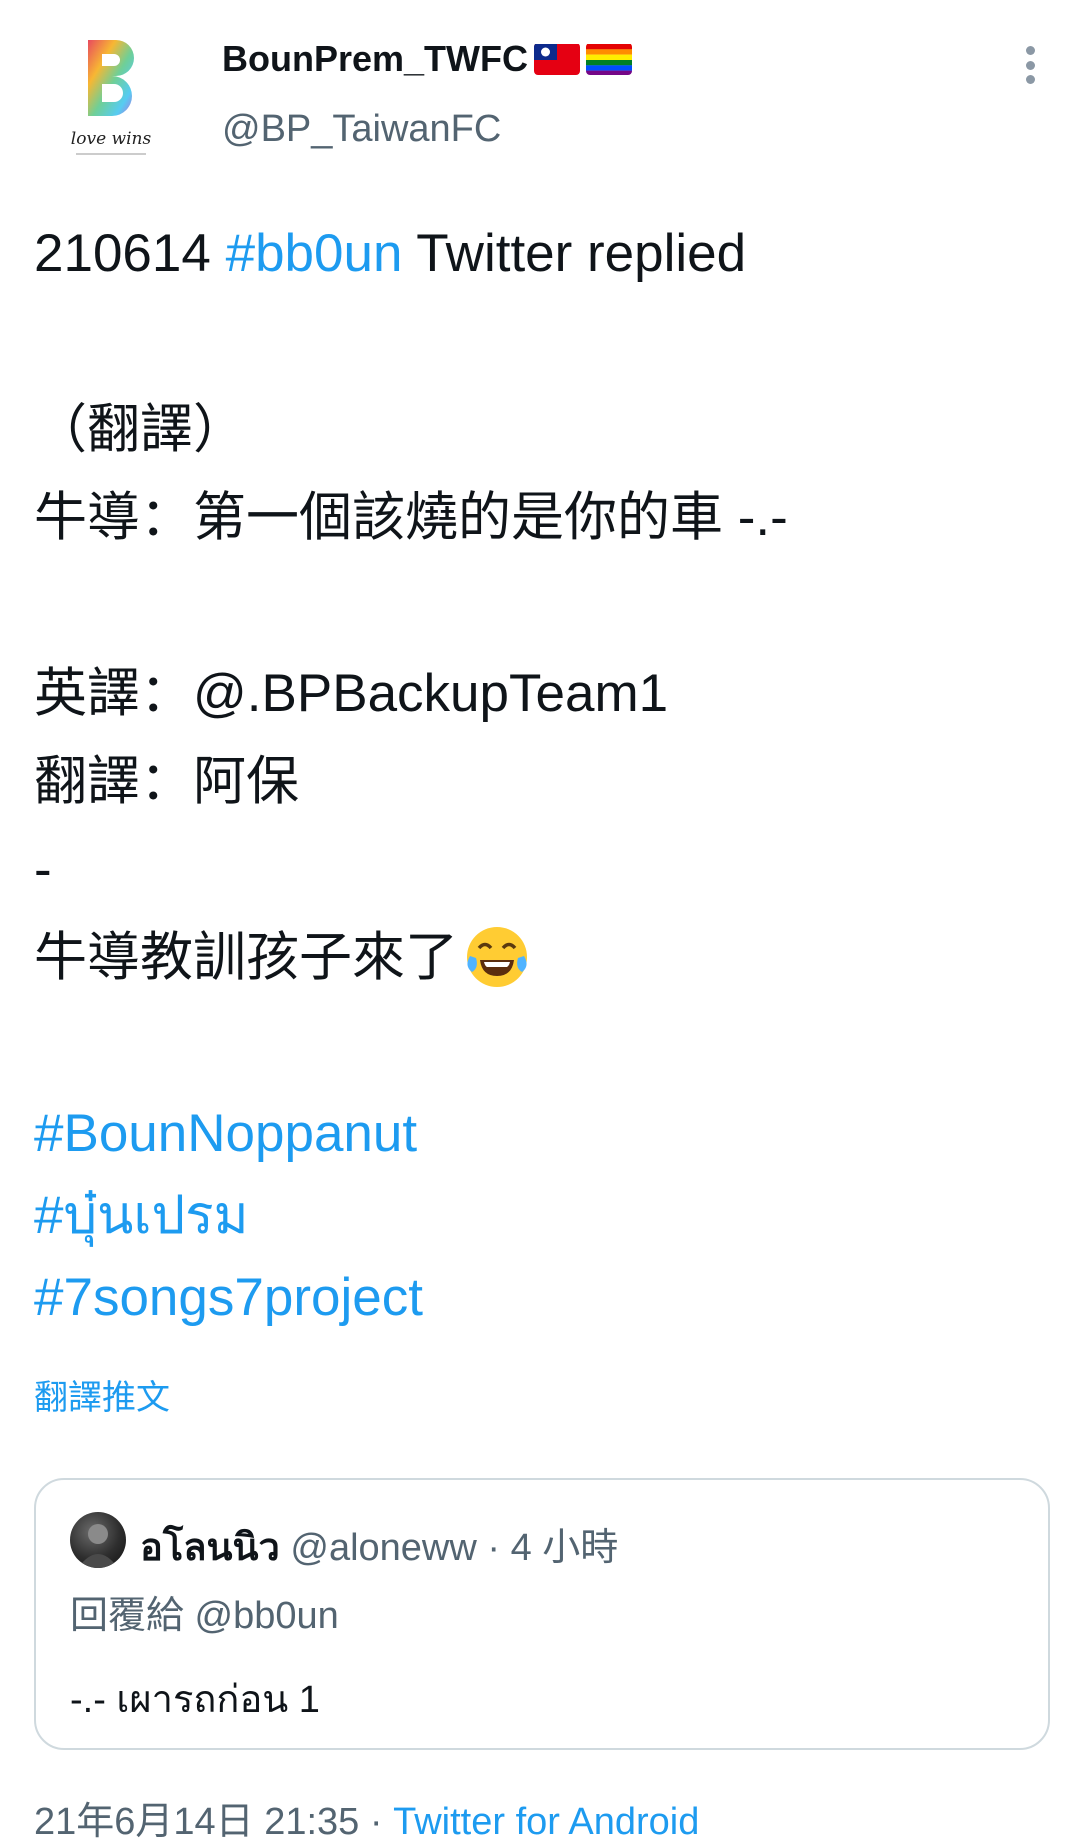 The image size is (1080, 1840). Describe the element at coordinates (130, 253) in the screenshot. I see `tweet-date: 210614` at that location.